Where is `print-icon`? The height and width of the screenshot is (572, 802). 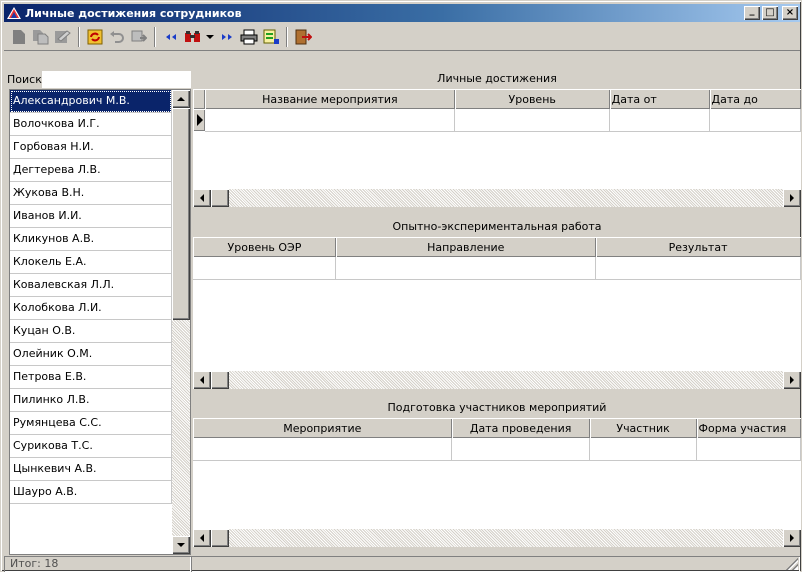 print-icon is located at coordinates (249, 37).